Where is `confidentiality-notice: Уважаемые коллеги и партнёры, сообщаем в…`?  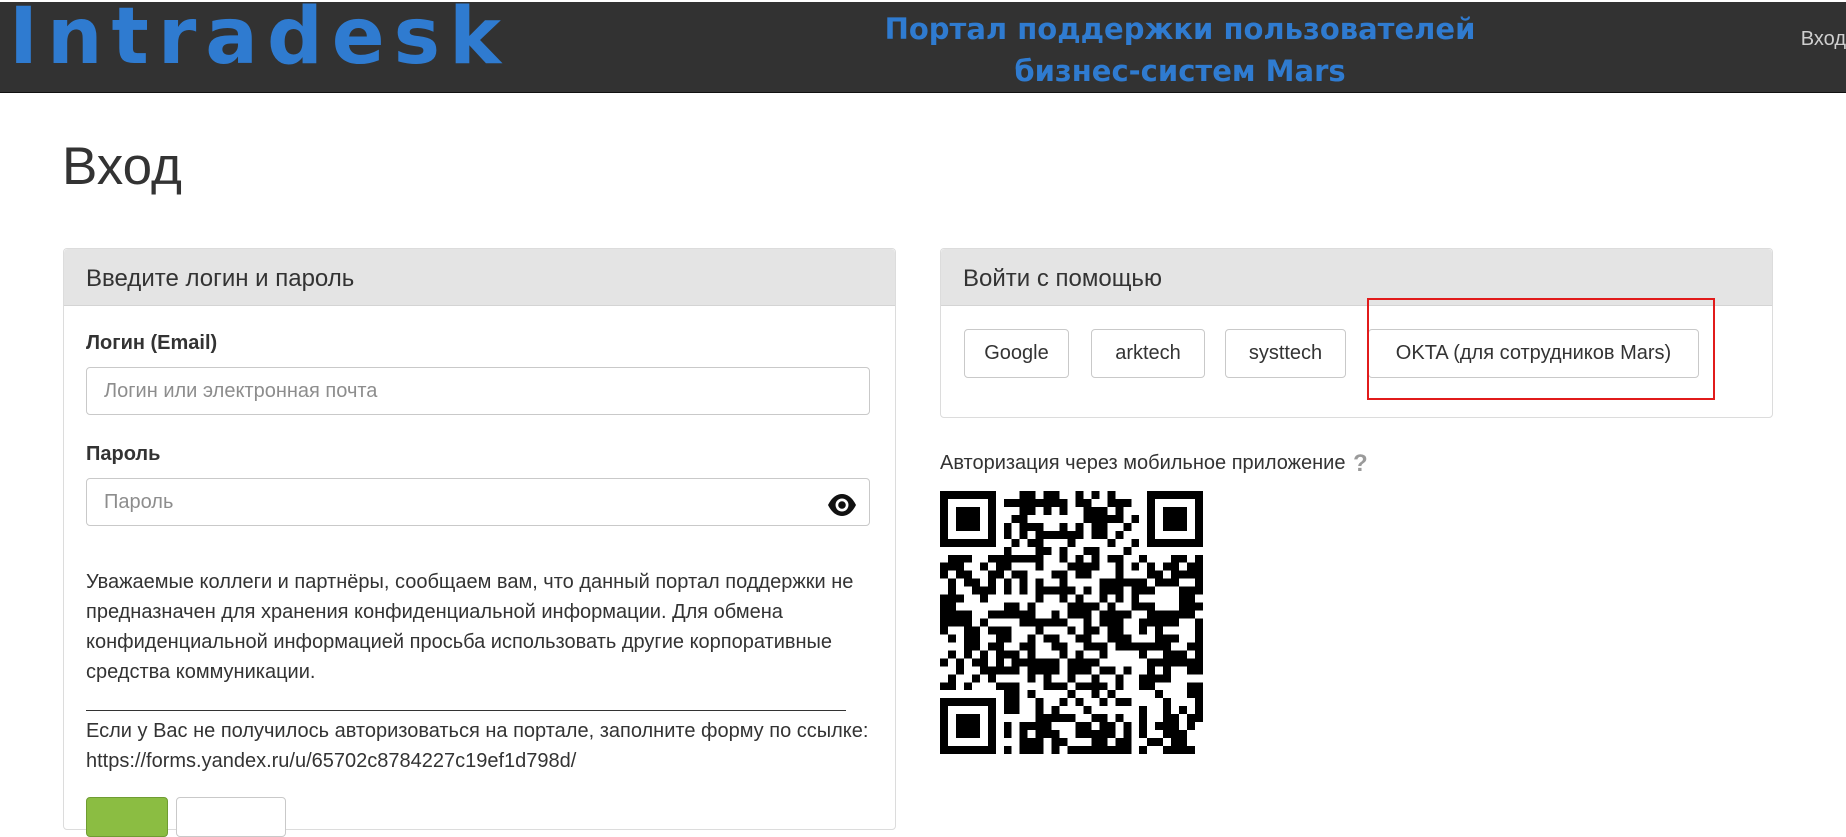
confidentiality-notice: Уважаемые коллеги и партнёры, сообщаем в… is located at coordinates (470, 627).